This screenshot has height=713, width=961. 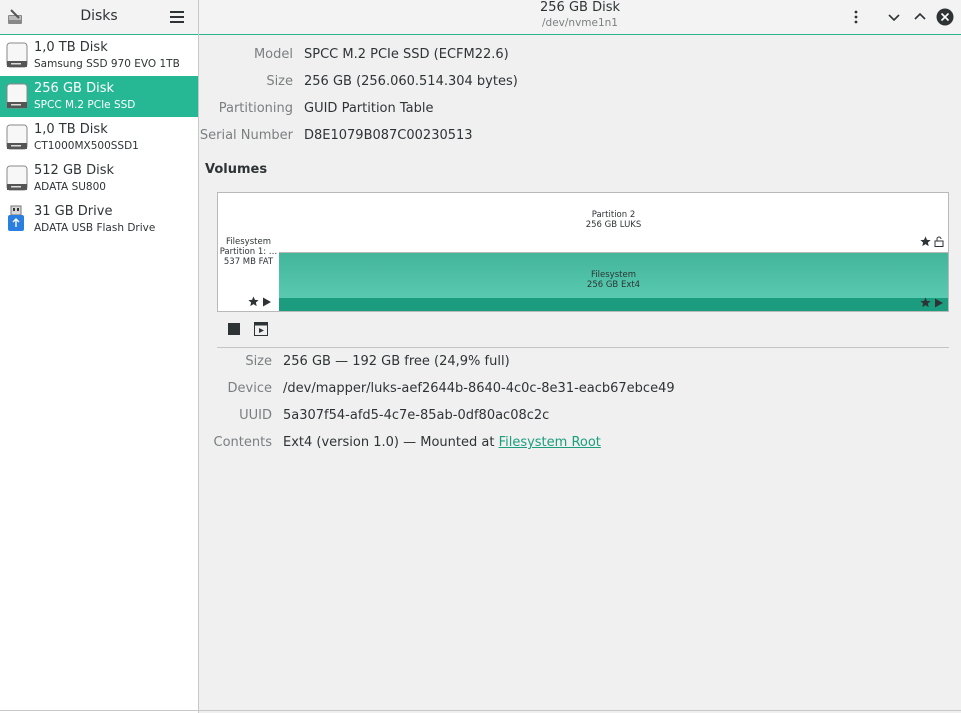 What do you see at coordinates (388, 135) in the screenshot?
I see `serial-number-value: D8E1079B087C00230513` at bounding box center [388, 135].